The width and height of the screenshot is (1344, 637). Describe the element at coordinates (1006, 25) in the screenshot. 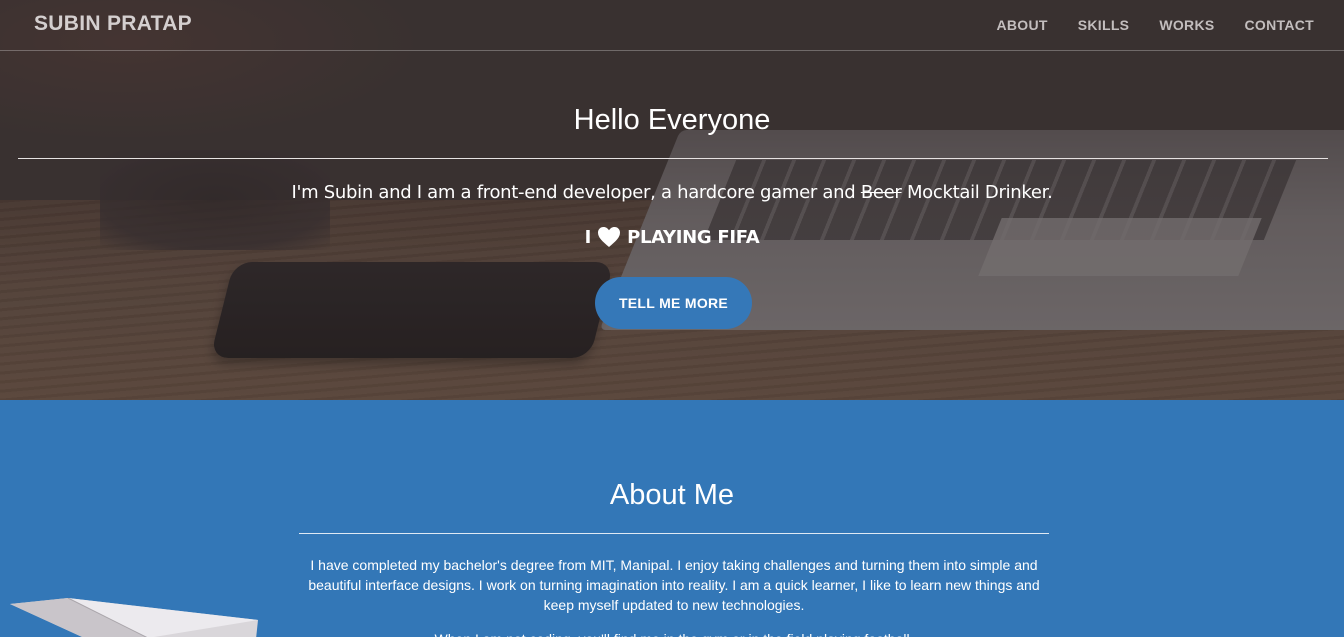

I see `nav-link-about: ABOUT` at that location.